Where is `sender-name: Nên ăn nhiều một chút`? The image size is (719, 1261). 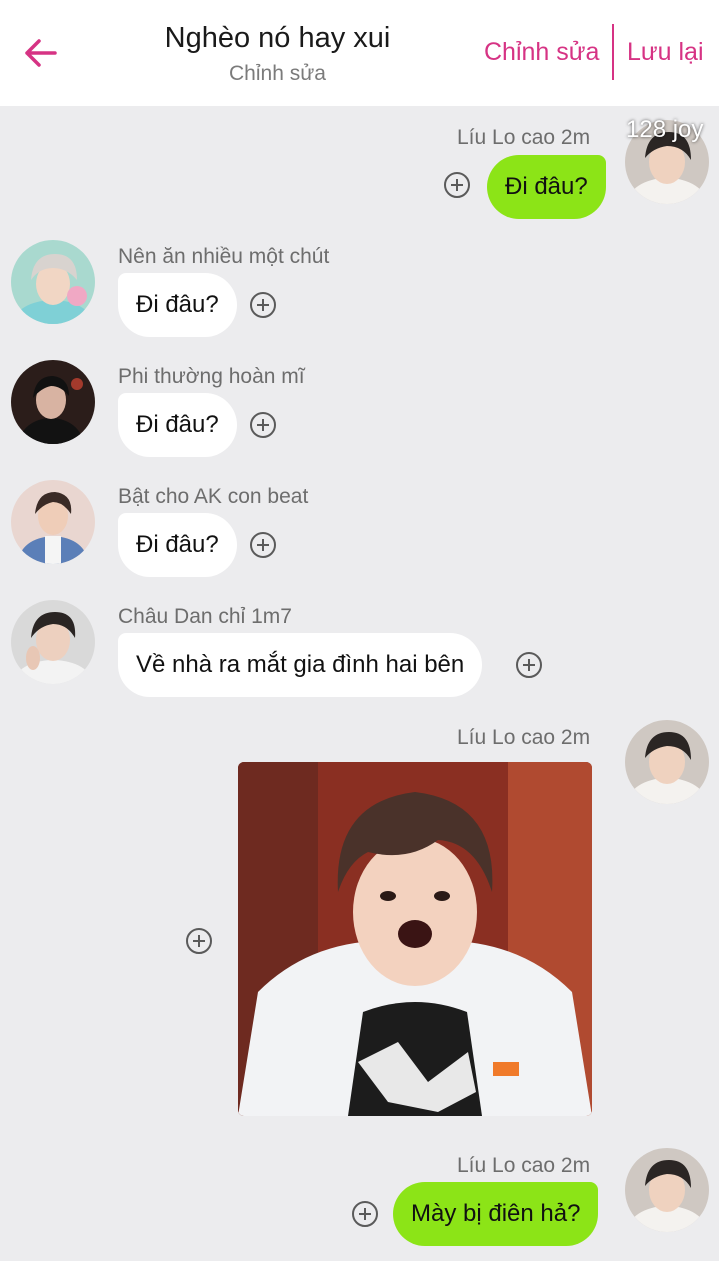 sender-name: Nên ăn nhiều một chút is located at coordinates (224, 256).